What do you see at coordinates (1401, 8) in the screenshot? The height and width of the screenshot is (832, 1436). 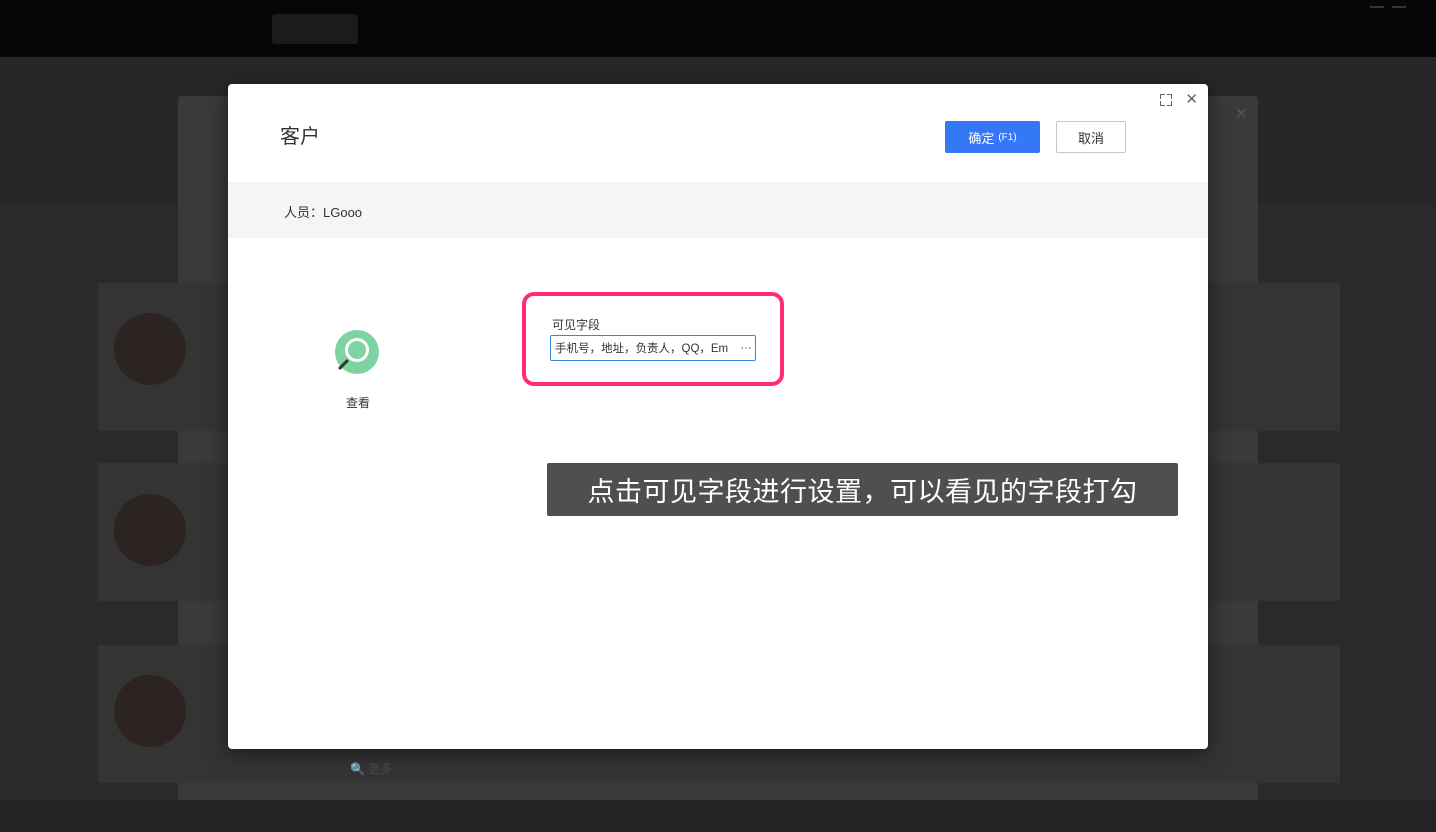 I see `window-controls` at bounding box center [1401, 8].